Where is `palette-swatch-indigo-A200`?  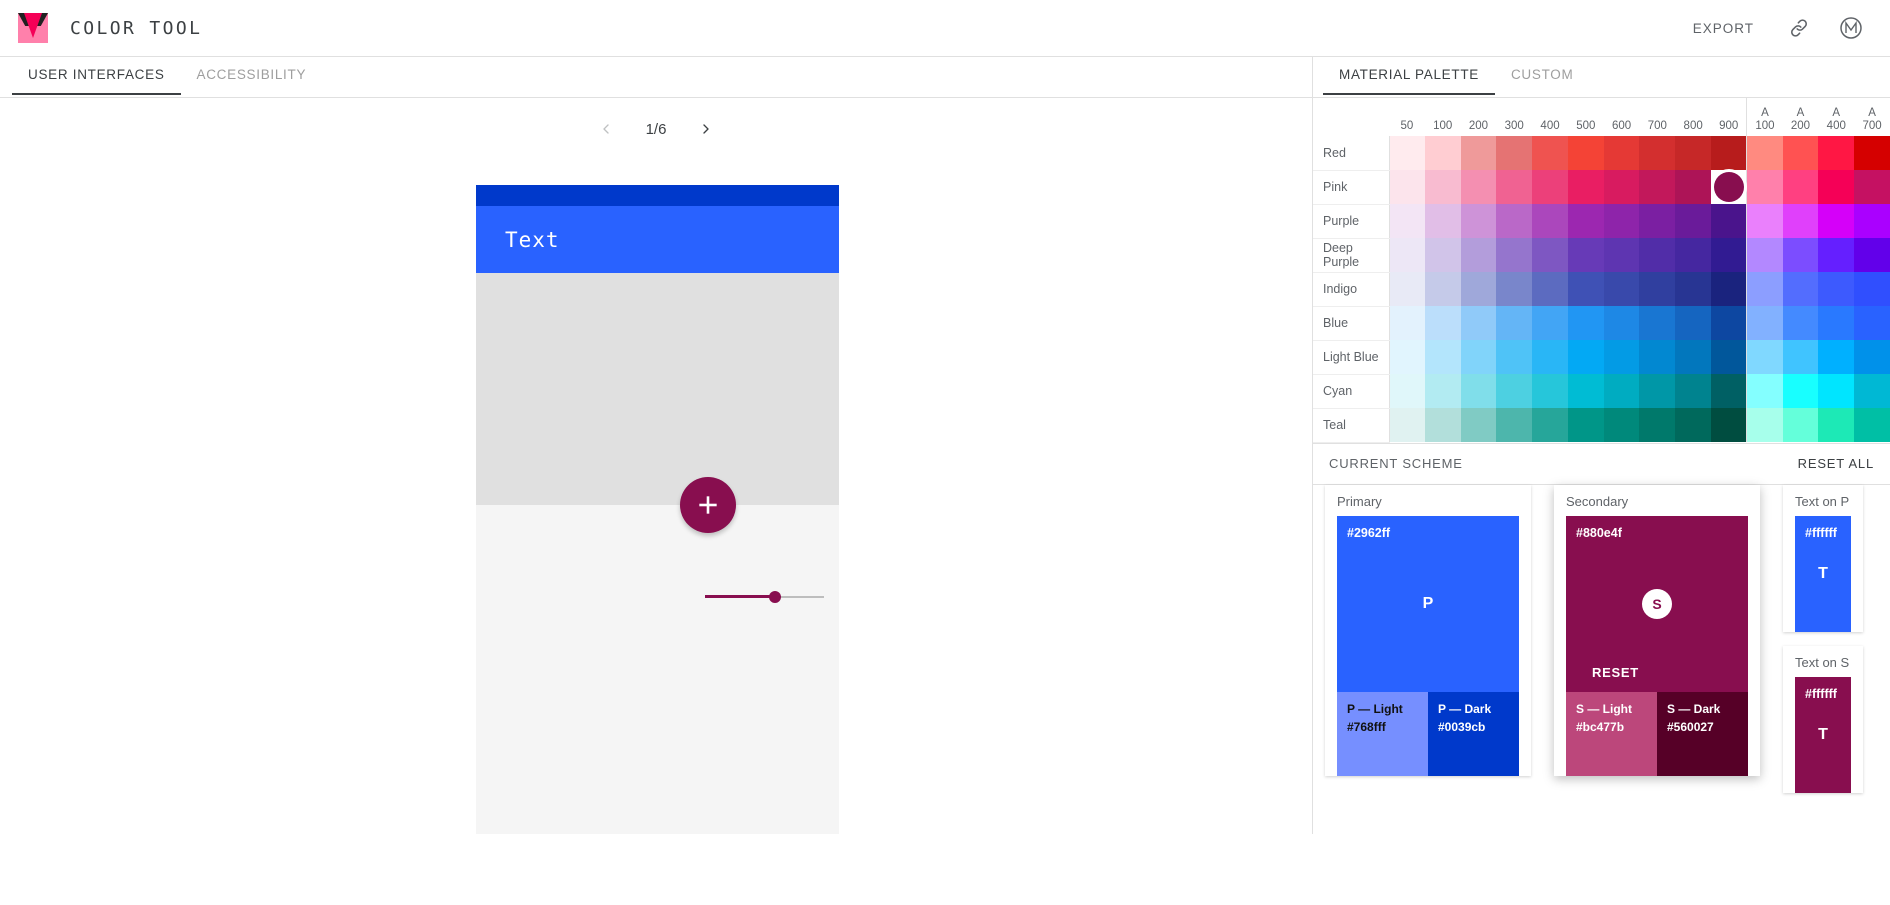
palette-swatch-indigo-A200 is located at coordinates (1800, 289).